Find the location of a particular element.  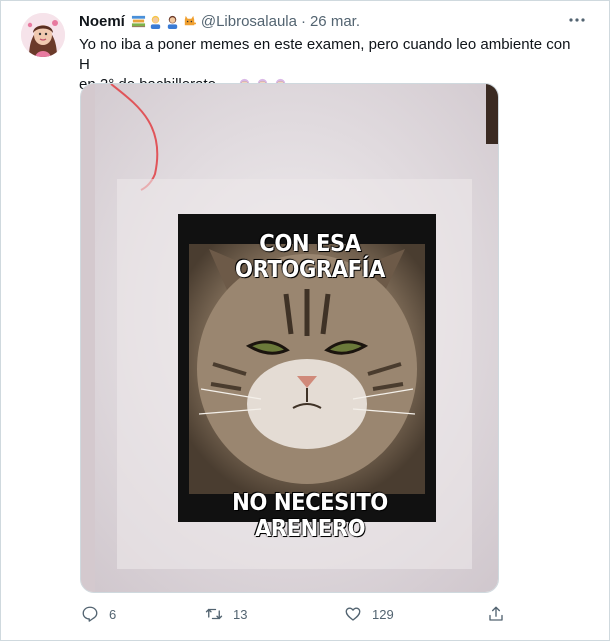

reply-button: 6 is located at coordinates (98, 614).